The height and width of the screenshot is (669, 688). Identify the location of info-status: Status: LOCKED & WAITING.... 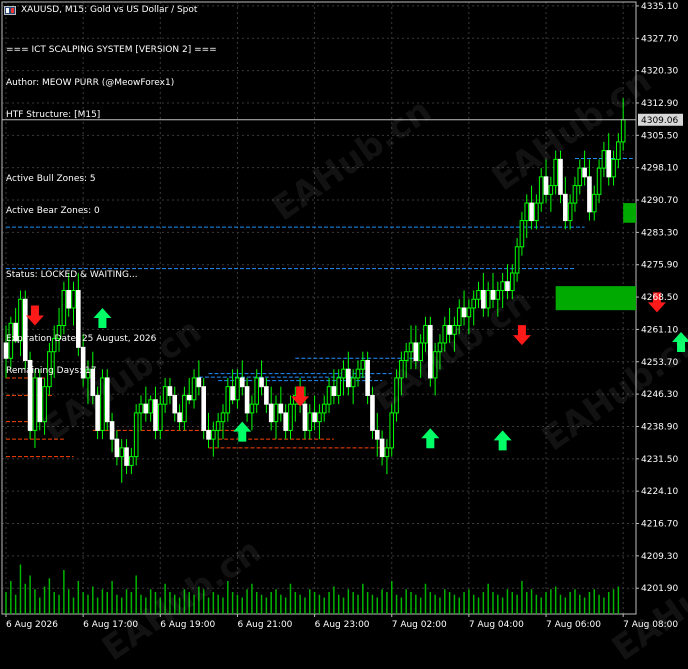
(72, 275).